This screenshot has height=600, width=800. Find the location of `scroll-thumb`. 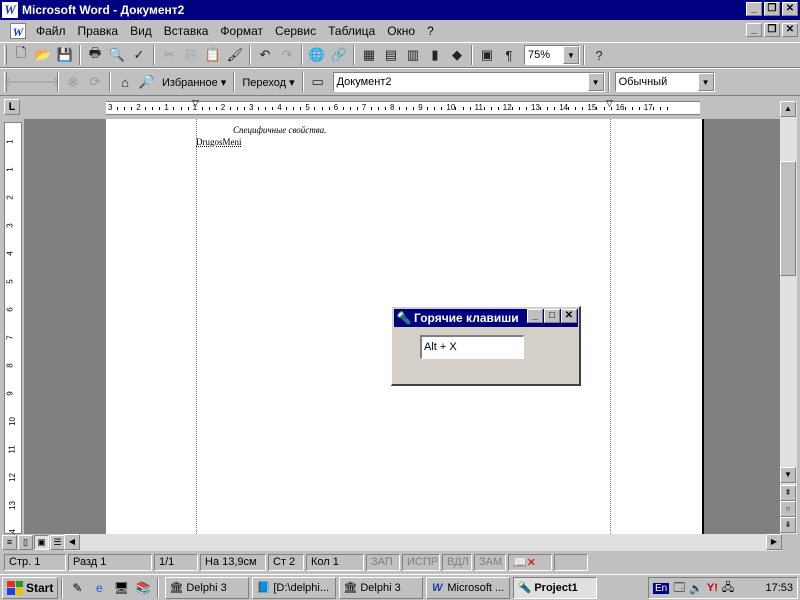

scroll-thumb is located at coordinates (788, 218).